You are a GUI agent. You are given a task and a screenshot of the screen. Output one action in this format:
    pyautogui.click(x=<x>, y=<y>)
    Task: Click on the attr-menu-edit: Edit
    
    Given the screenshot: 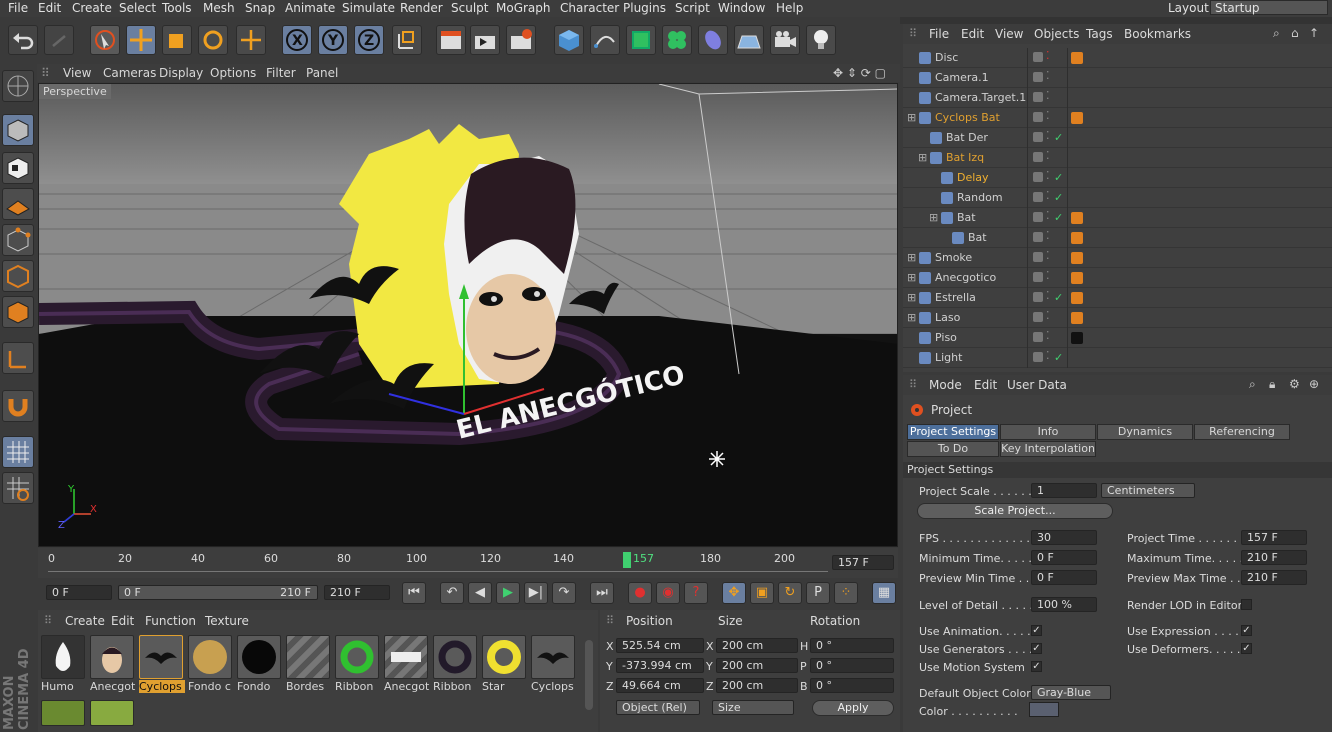 What is the action you would take?
    pyautogui.click(x=985, y=385)
    